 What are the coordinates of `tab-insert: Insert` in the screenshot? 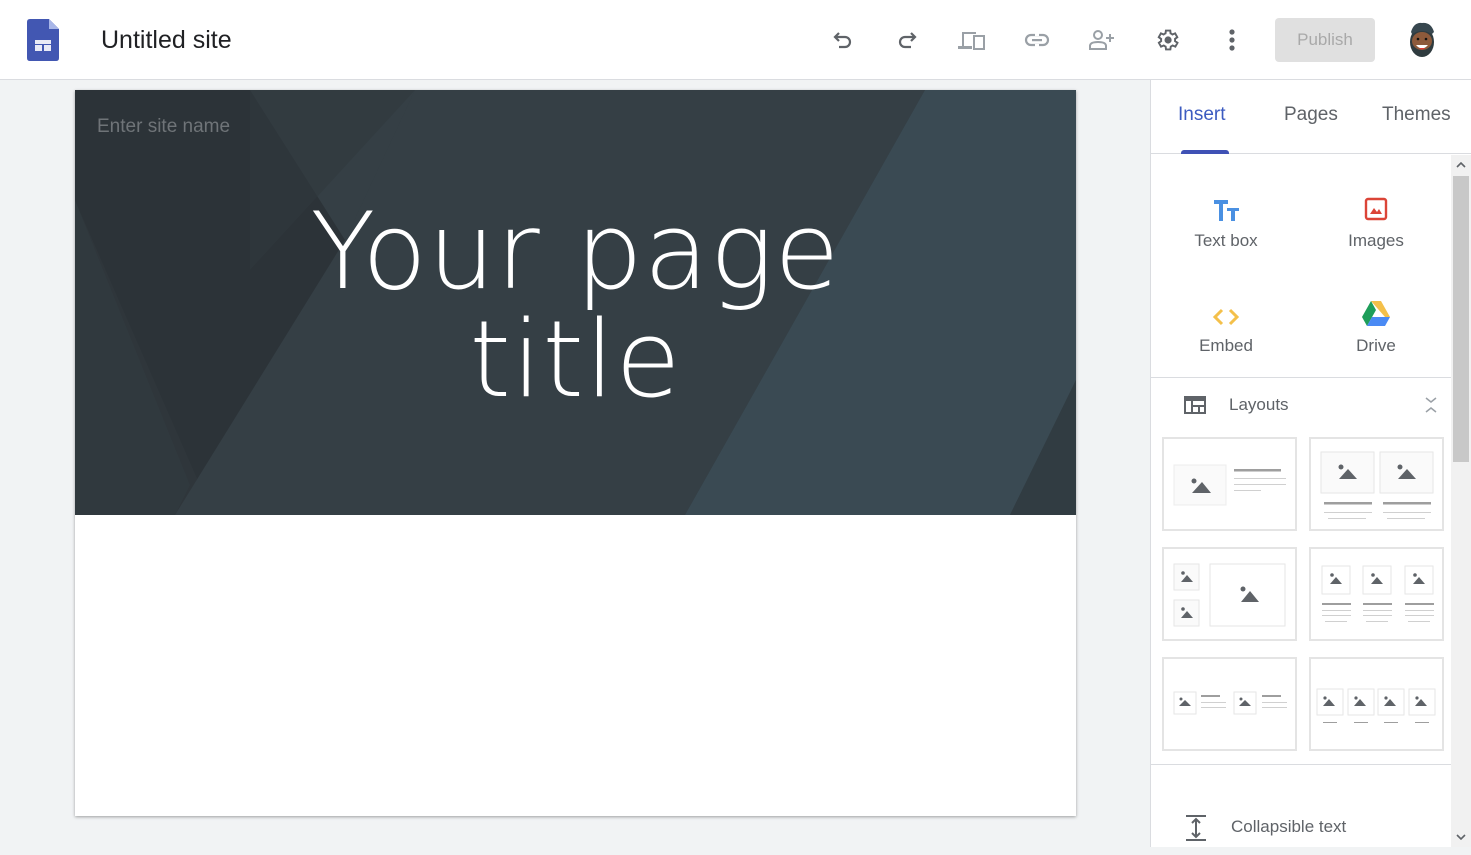 It's located at (1202, 115).